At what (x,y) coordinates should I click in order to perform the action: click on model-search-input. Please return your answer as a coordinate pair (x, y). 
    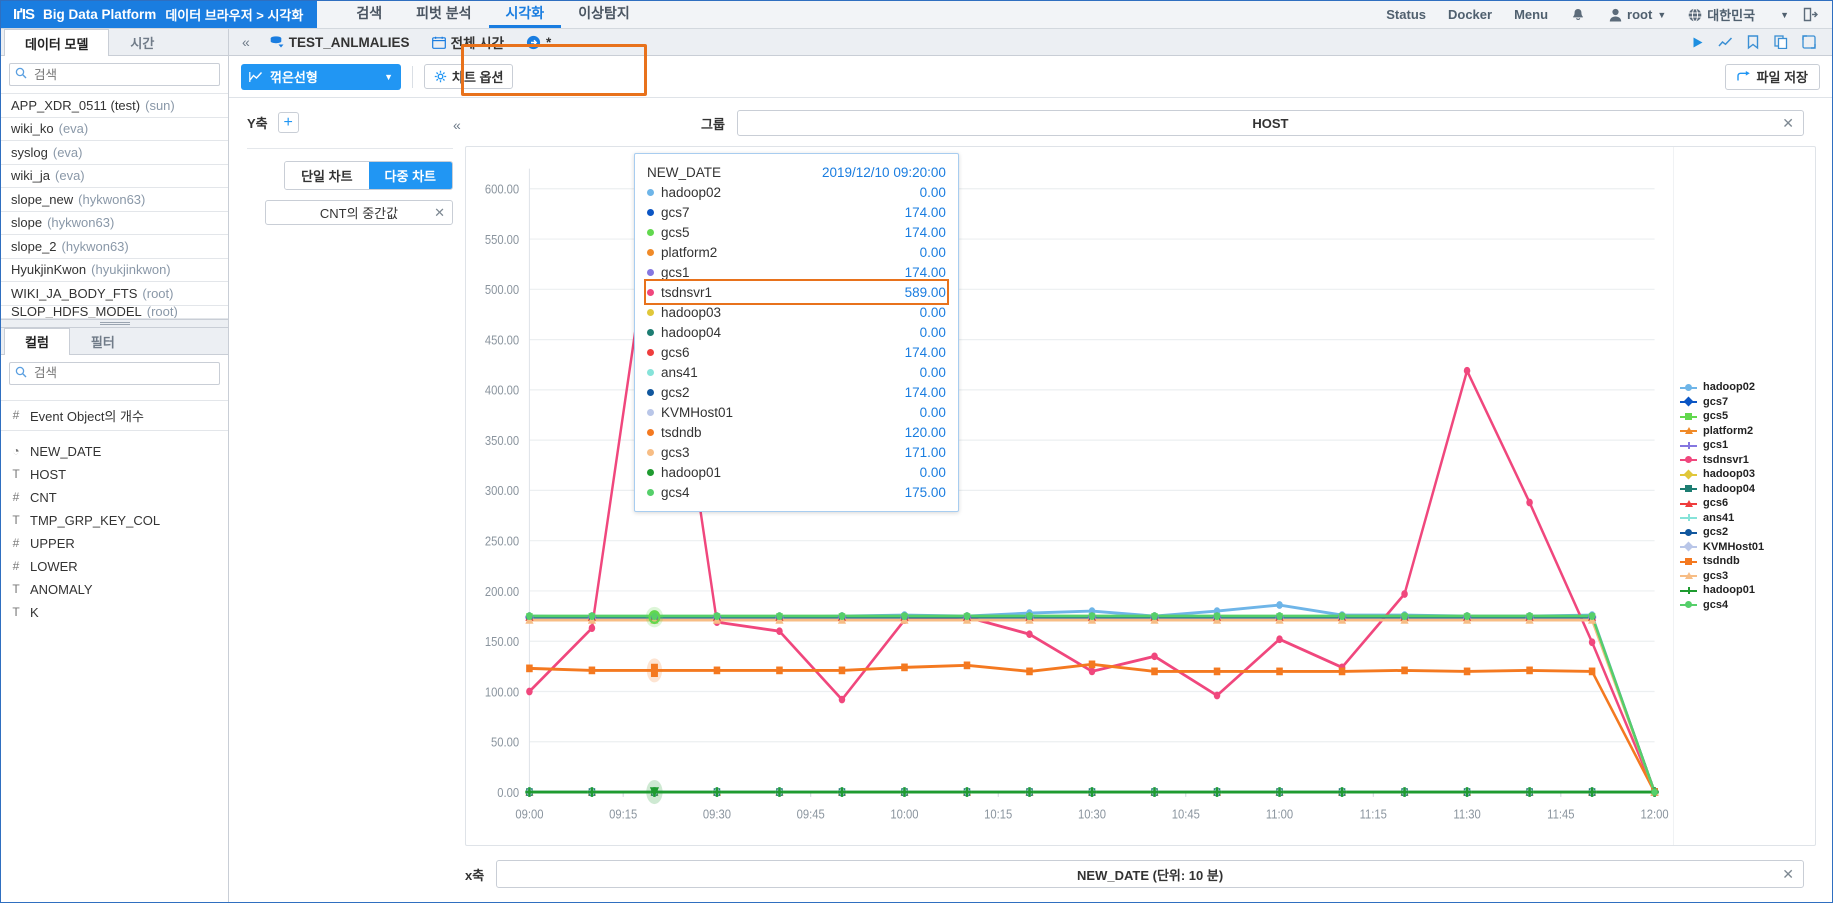
    Looking at the image, I should click on (114, 74).